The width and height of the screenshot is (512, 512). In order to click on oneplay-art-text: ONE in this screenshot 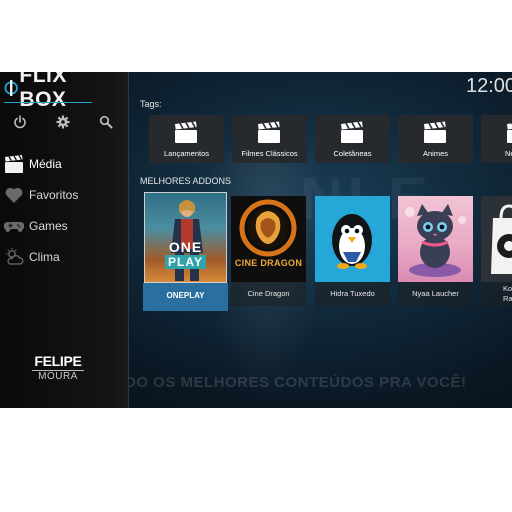, I will do `click(185, 247)`.